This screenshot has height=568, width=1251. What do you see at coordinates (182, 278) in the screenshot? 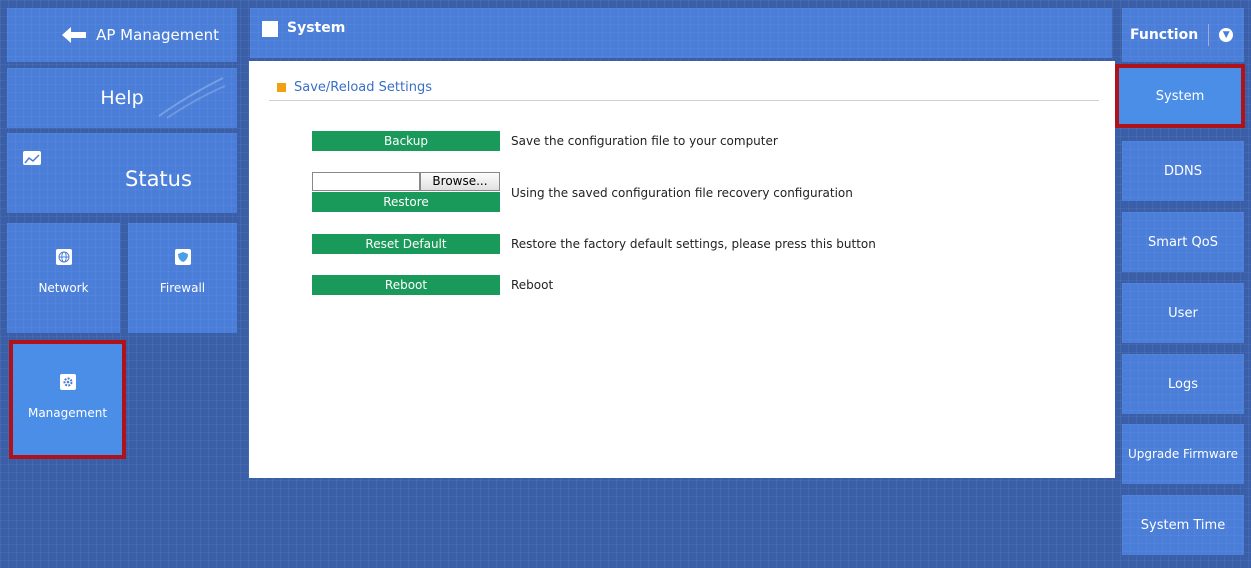
I see `firewall-tile: Firewall` at bounding box center [182, 278].